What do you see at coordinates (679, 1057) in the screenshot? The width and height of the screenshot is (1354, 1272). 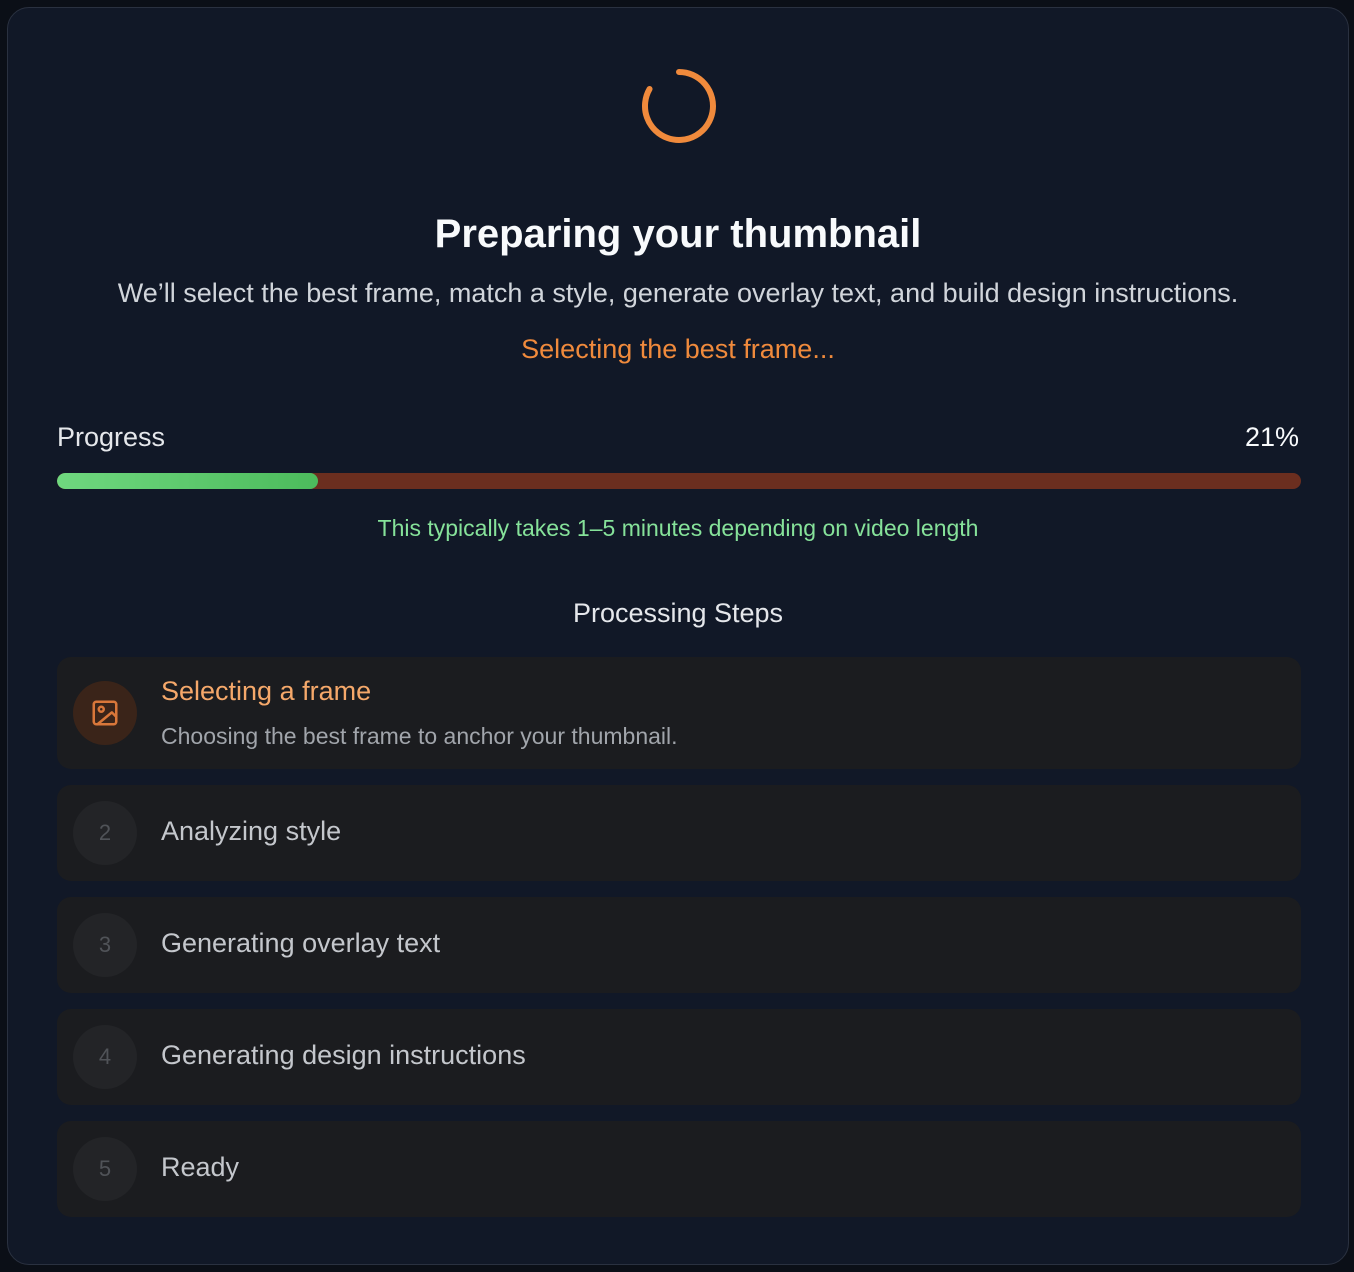 I see `step-generating-design-instructions: 4 Generating design instructions` at bounding box center [679, 1057].